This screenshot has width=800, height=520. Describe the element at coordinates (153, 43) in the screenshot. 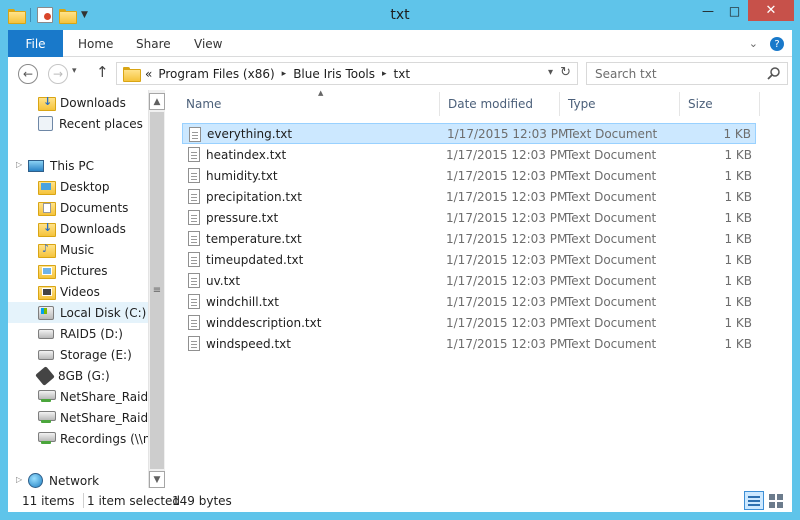

I see `tab-share: Share` at that location.